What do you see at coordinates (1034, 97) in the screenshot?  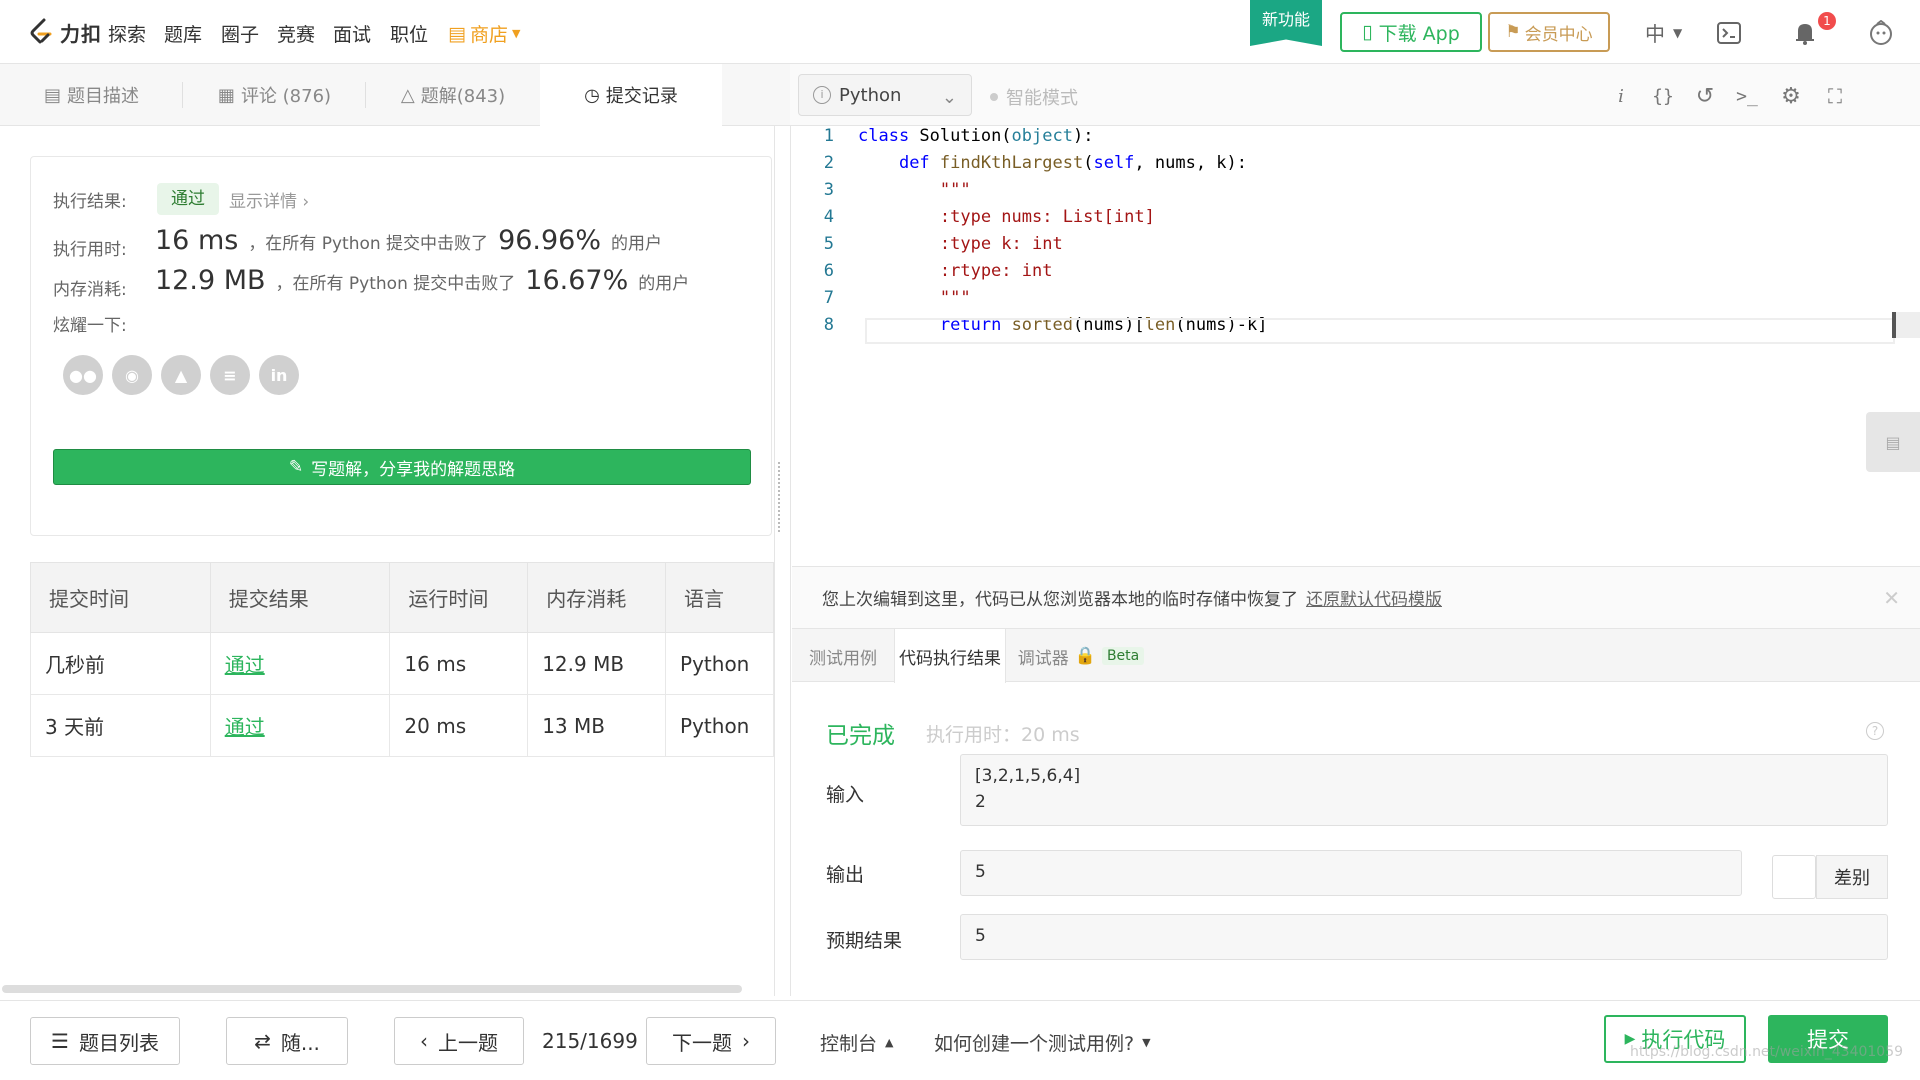 I see `smart-mode-toggle: 智能模式` at bounding box center [1034, 97].